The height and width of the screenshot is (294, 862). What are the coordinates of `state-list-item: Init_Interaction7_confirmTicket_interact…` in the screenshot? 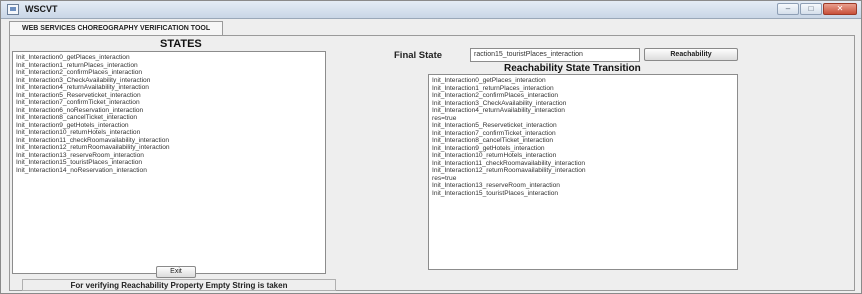 It's located at (169, 103).